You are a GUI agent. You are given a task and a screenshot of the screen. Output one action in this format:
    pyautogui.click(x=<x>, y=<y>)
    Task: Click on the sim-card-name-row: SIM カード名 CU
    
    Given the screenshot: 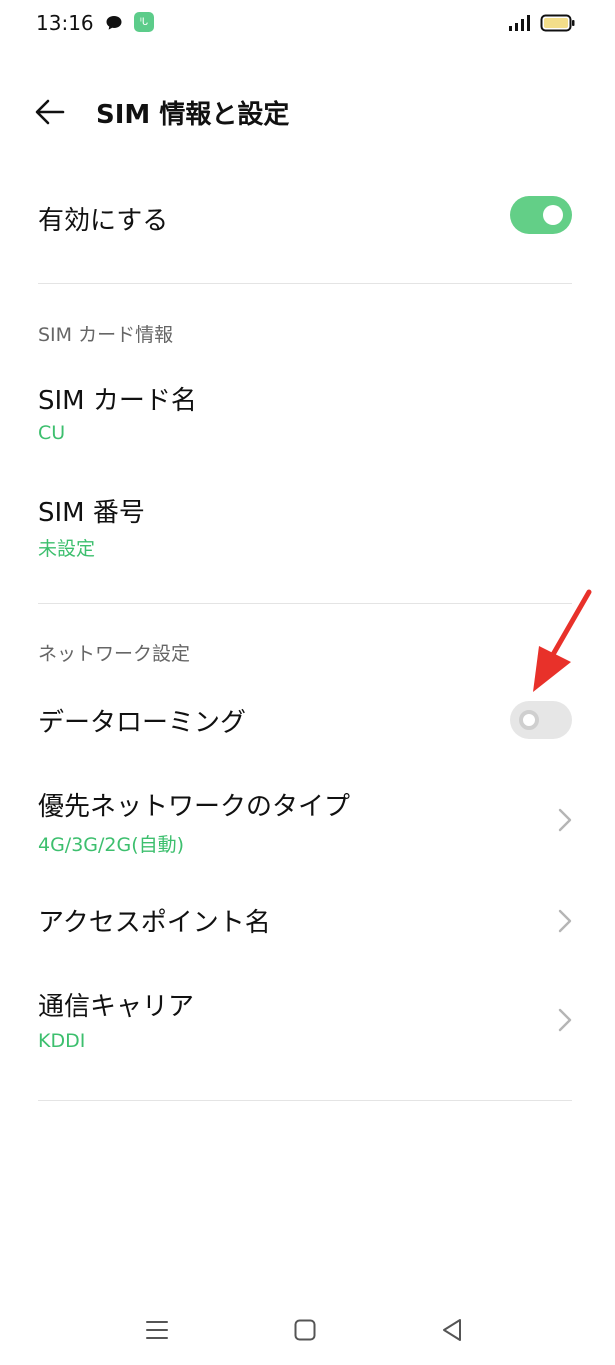 What is the action you would take?
    pyautogui.click(x=307, y=415)
    